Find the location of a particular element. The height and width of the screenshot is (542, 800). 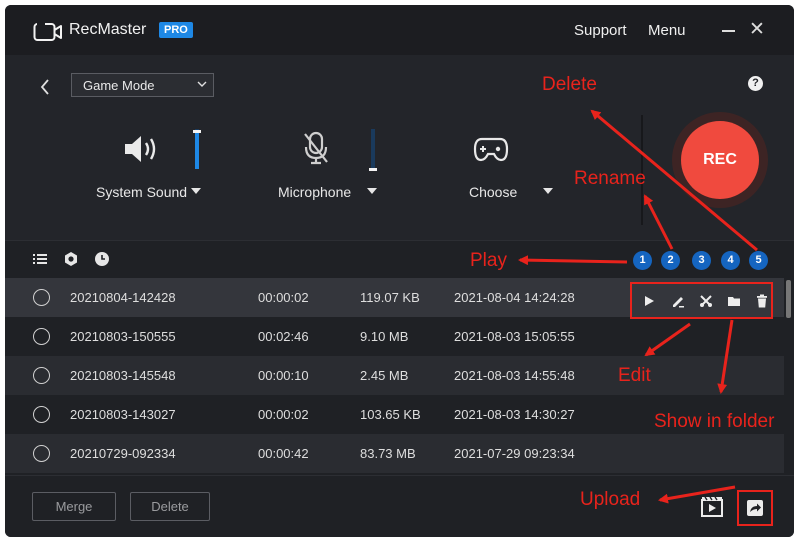

choose-dropdown-icon is located at coordinates (548, 191).